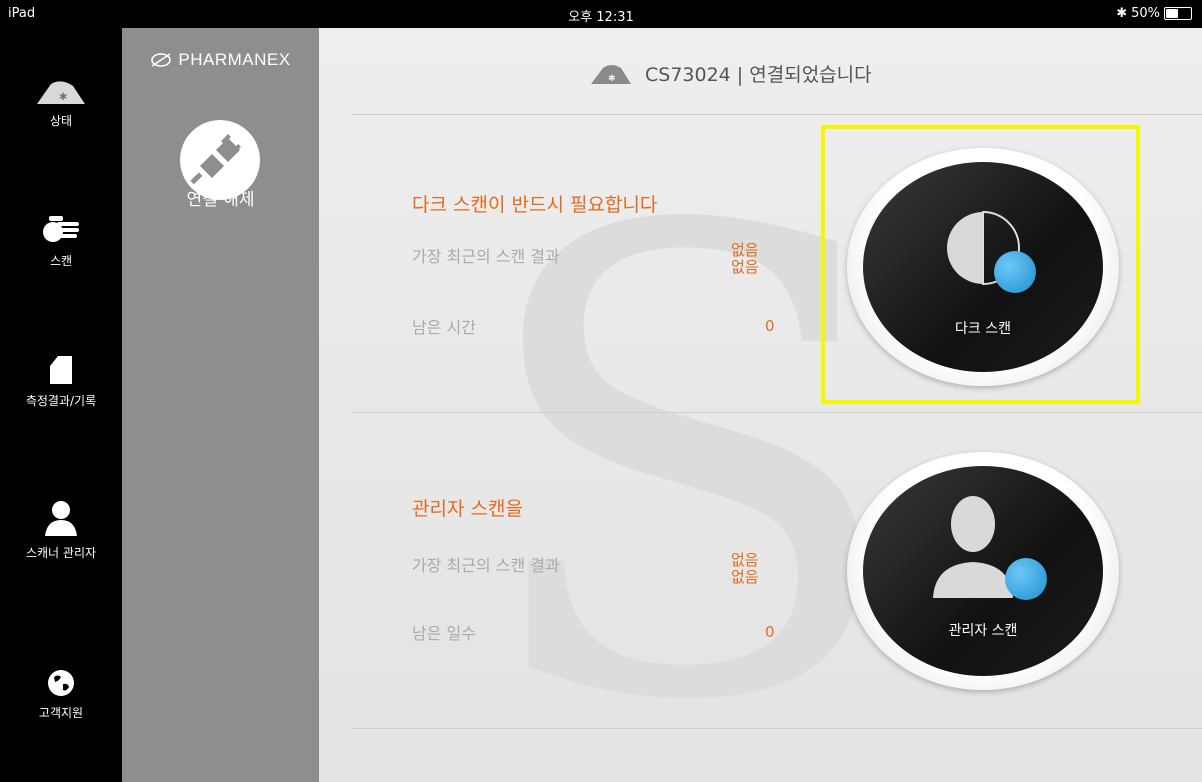  I want to click on admin-recent-values: 없음 없음, so click(745, 569).